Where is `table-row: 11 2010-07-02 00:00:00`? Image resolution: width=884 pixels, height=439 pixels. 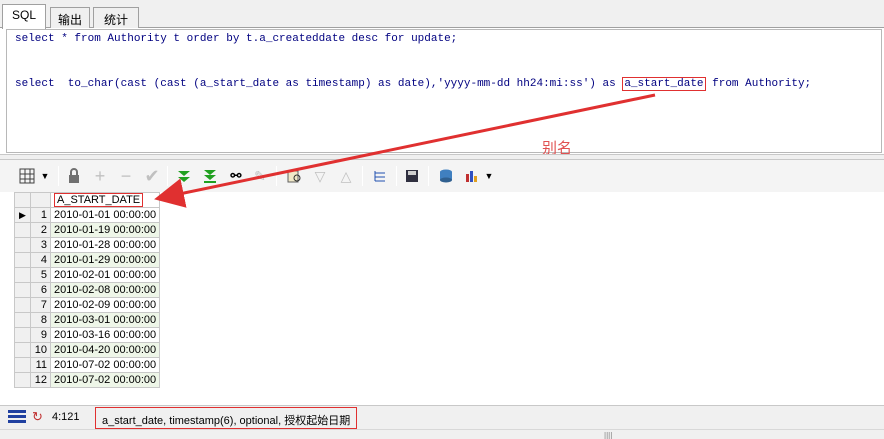 table-row: 11 2010-07-02 00:00:00 is located at coordinates (87, 365).